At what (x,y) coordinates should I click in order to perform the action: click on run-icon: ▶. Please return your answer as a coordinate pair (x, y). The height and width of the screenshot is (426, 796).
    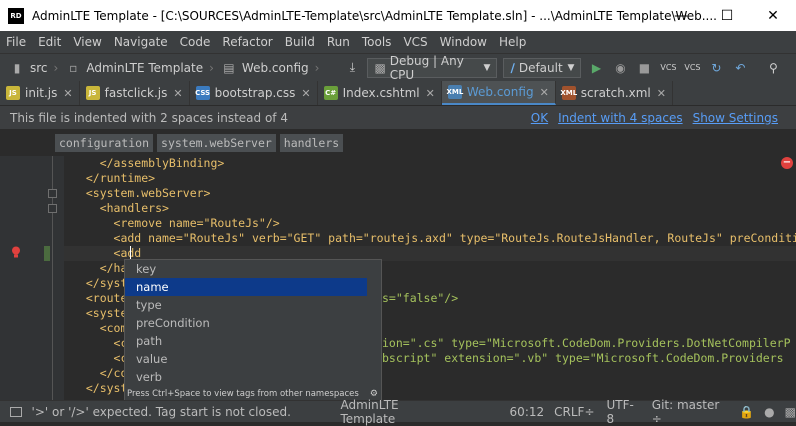
    Looking at the image, I should click on (596, 68).